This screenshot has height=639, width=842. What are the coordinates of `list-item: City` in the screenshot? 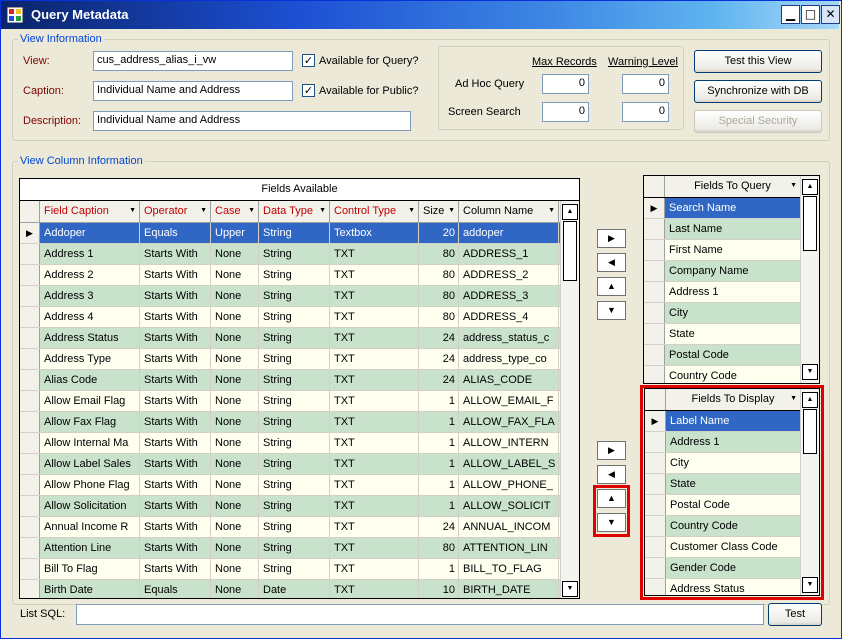 It's located at (722, 313).